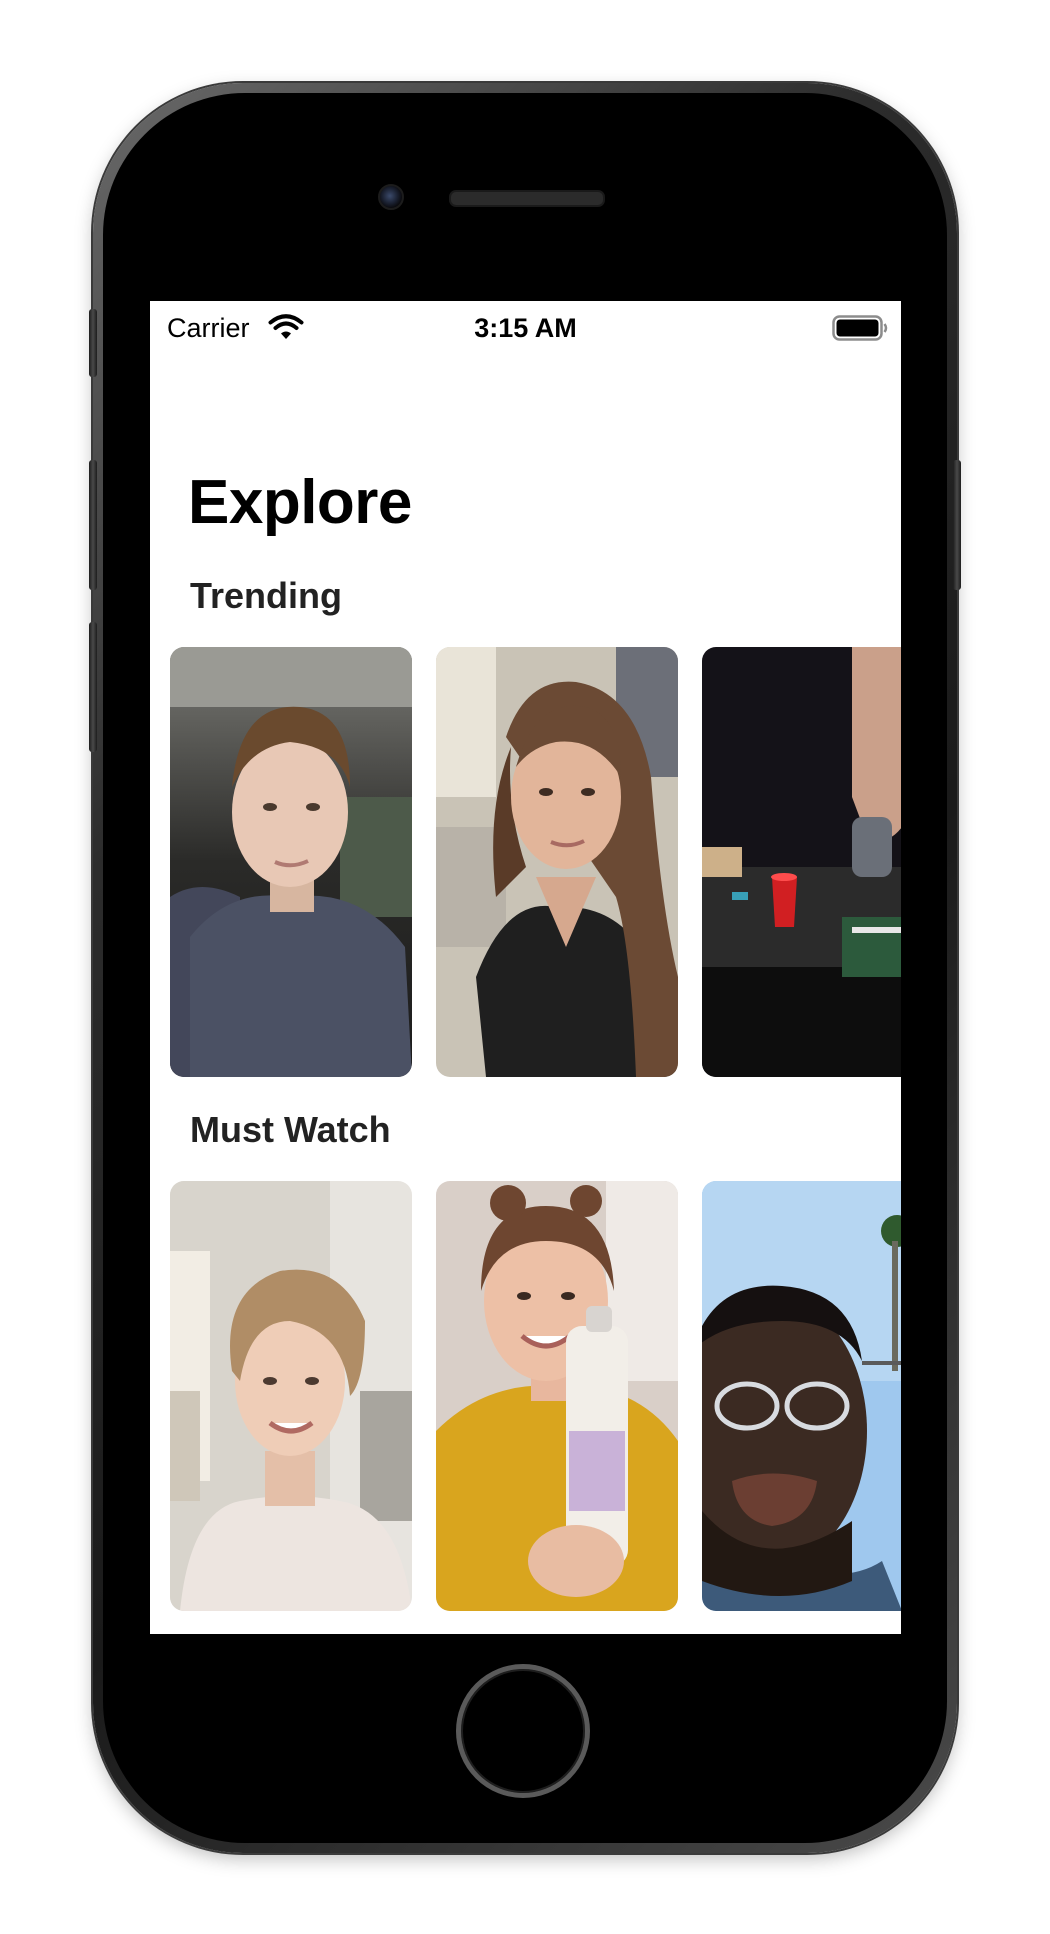 The width and height of the screenshot is (1050, 1934). Describe the element at coordinates (93, 525) in the screenshot. I see `volume-up-button` at that location.